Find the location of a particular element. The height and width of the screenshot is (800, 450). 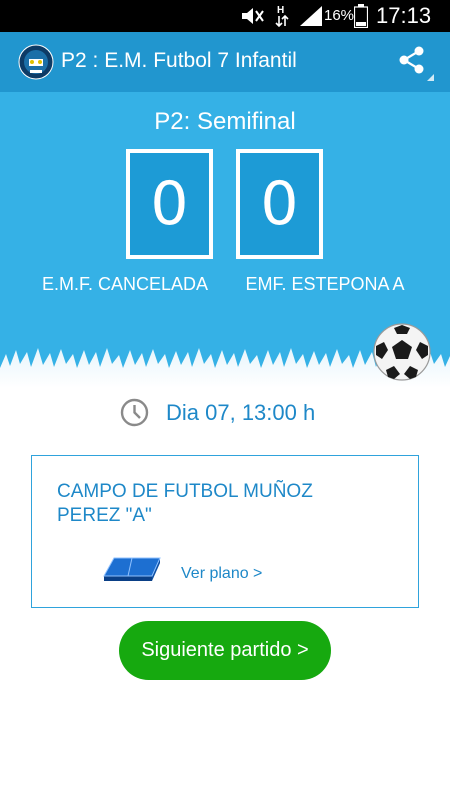

app-bar: P2 : E.M. Futbol 7 Infantil is located at coordinates (225, 62).